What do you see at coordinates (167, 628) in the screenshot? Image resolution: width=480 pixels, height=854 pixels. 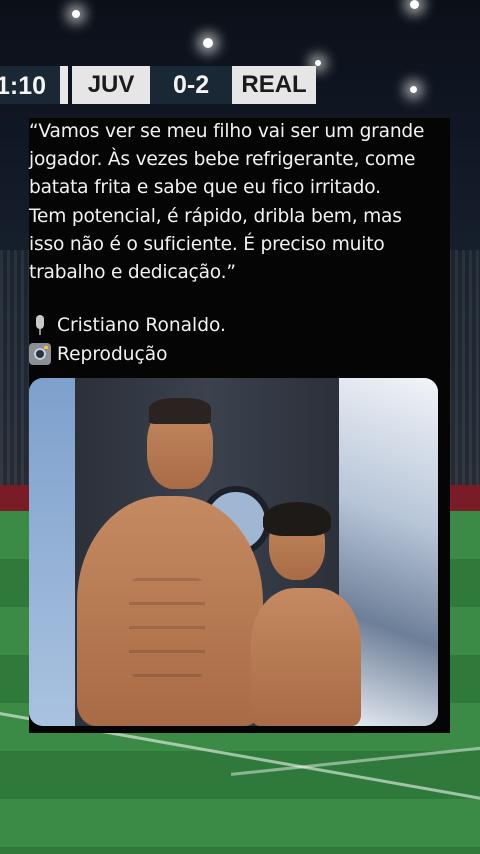 I see `abs-detail` at bounding box center [167, 628].